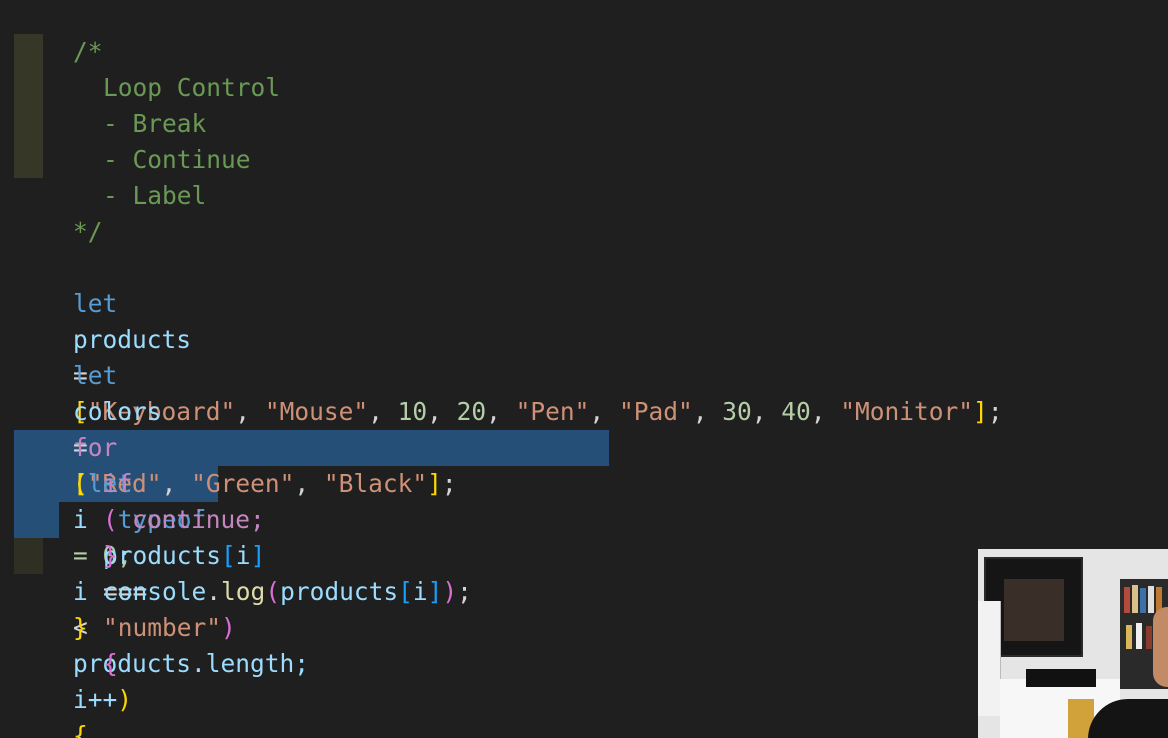  Describe the element at coordinates (655, 411) in the screenshot. I see `array-string-item: "Pad"` at that location.